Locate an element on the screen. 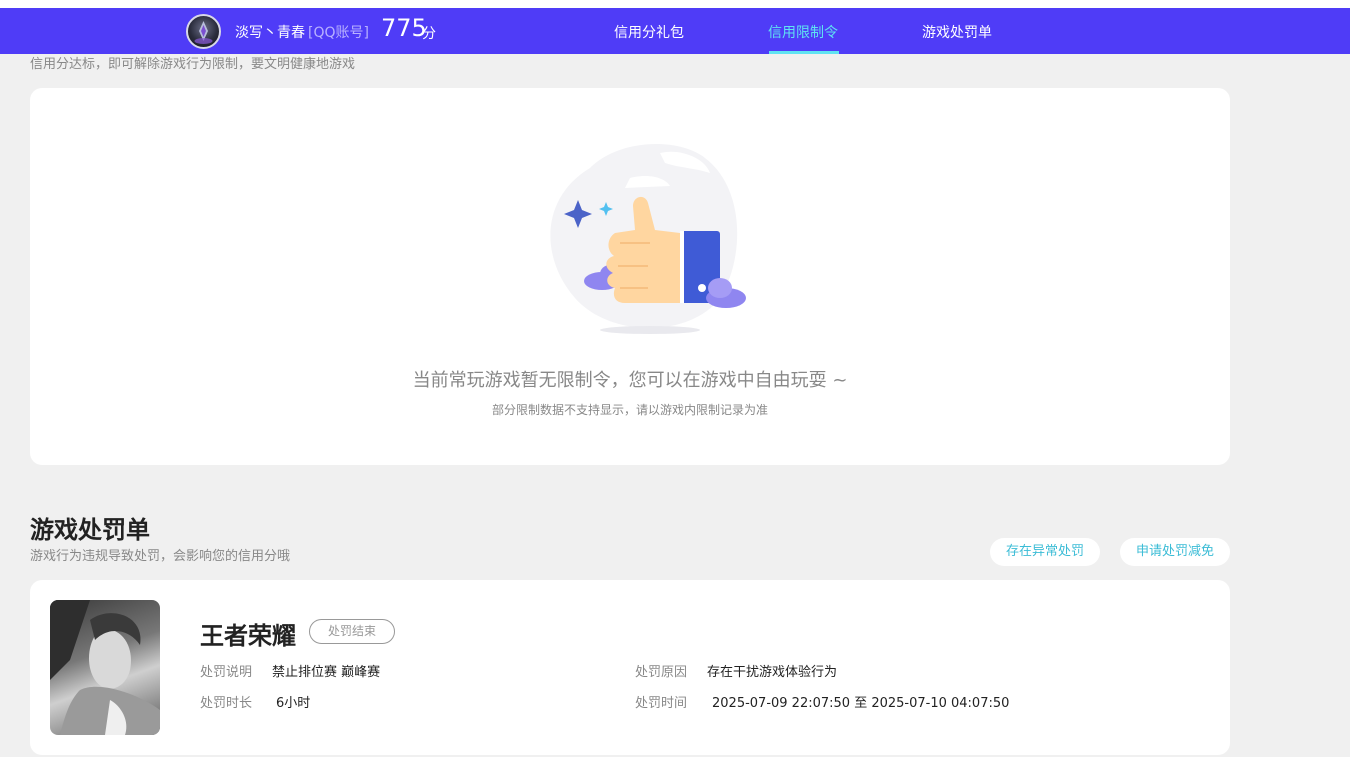 Image resolution: width=1350 pixels, height=757 pixels. penalty-section-description: 游戏行为违规导致处罚，会影响您的信用分哦 is located at coordinates (160, 556).